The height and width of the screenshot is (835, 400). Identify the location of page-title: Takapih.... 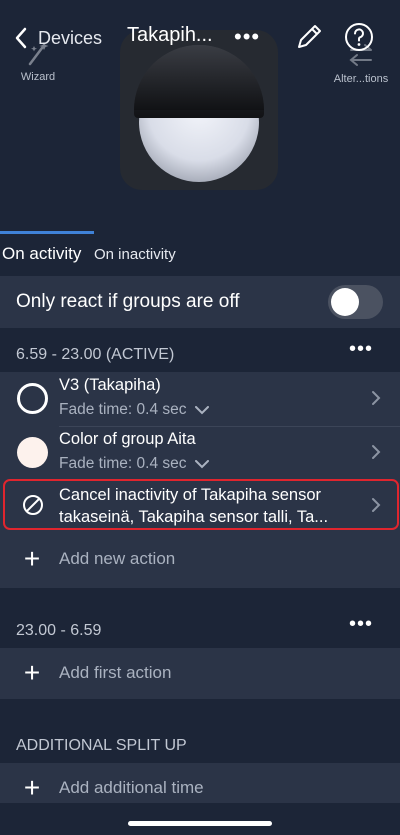
(170, 35).